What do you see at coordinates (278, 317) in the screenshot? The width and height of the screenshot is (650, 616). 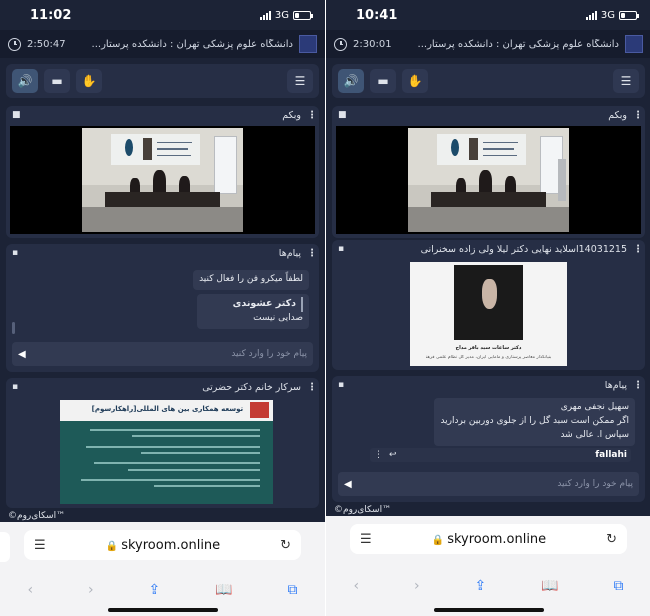 I see `chat-message-text: صدایی نیست` at bounding box center [278, 317].